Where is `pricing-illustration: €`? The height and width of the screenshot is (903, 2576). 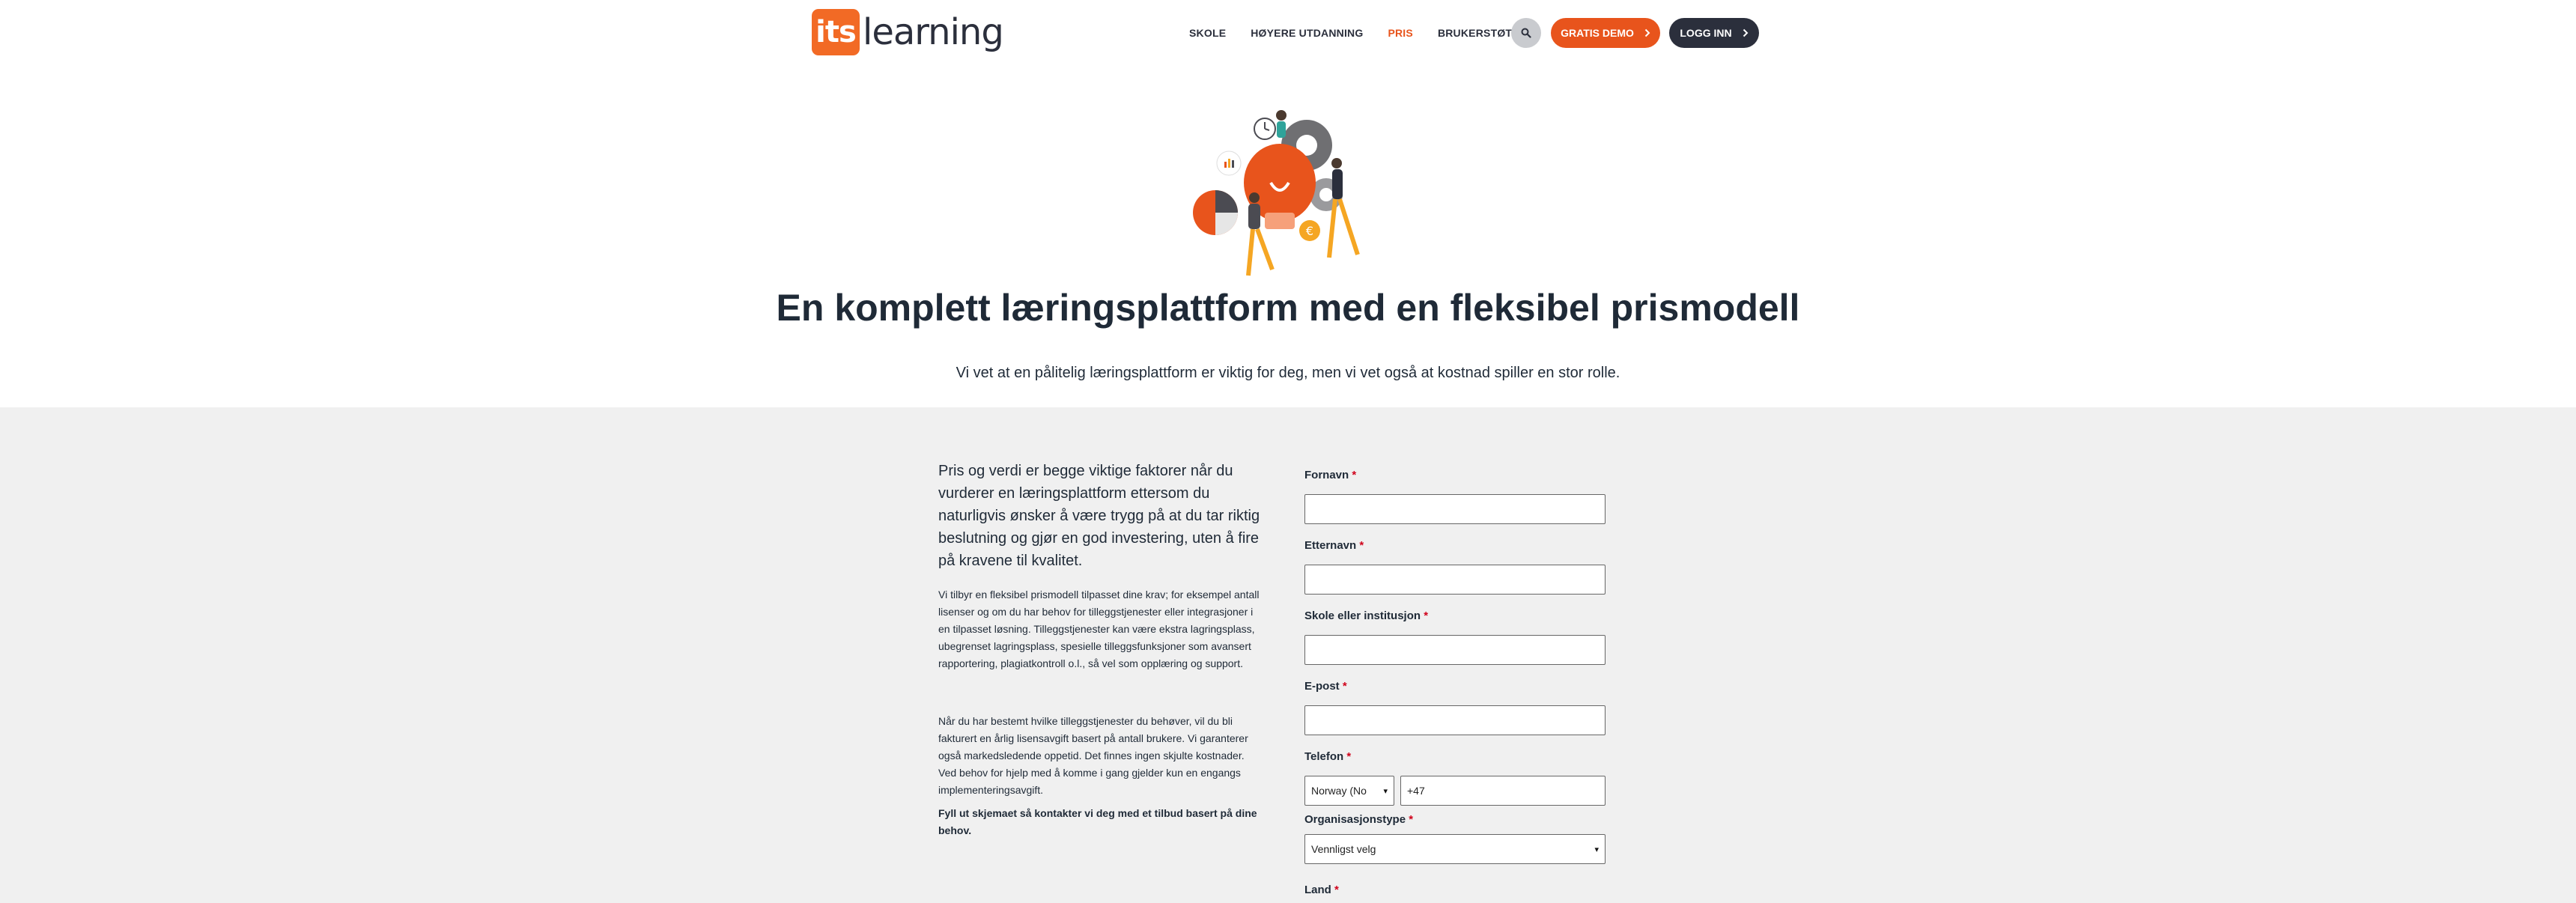
pricing-illustration: € is located at coordinates (1276, 193).